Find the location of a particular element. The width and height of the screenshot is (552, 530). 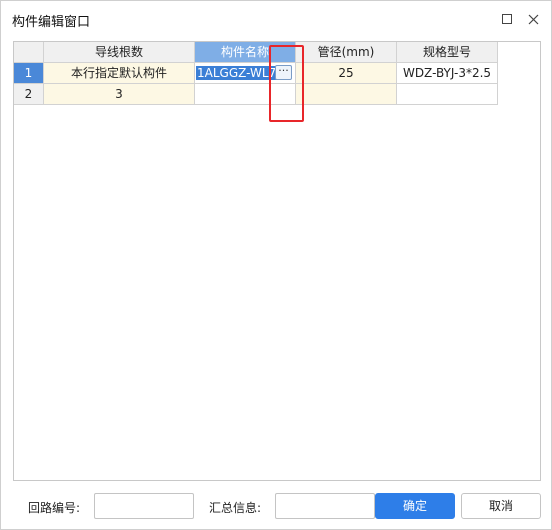

row-header-1: 1 is located at coordinates (29, 73).